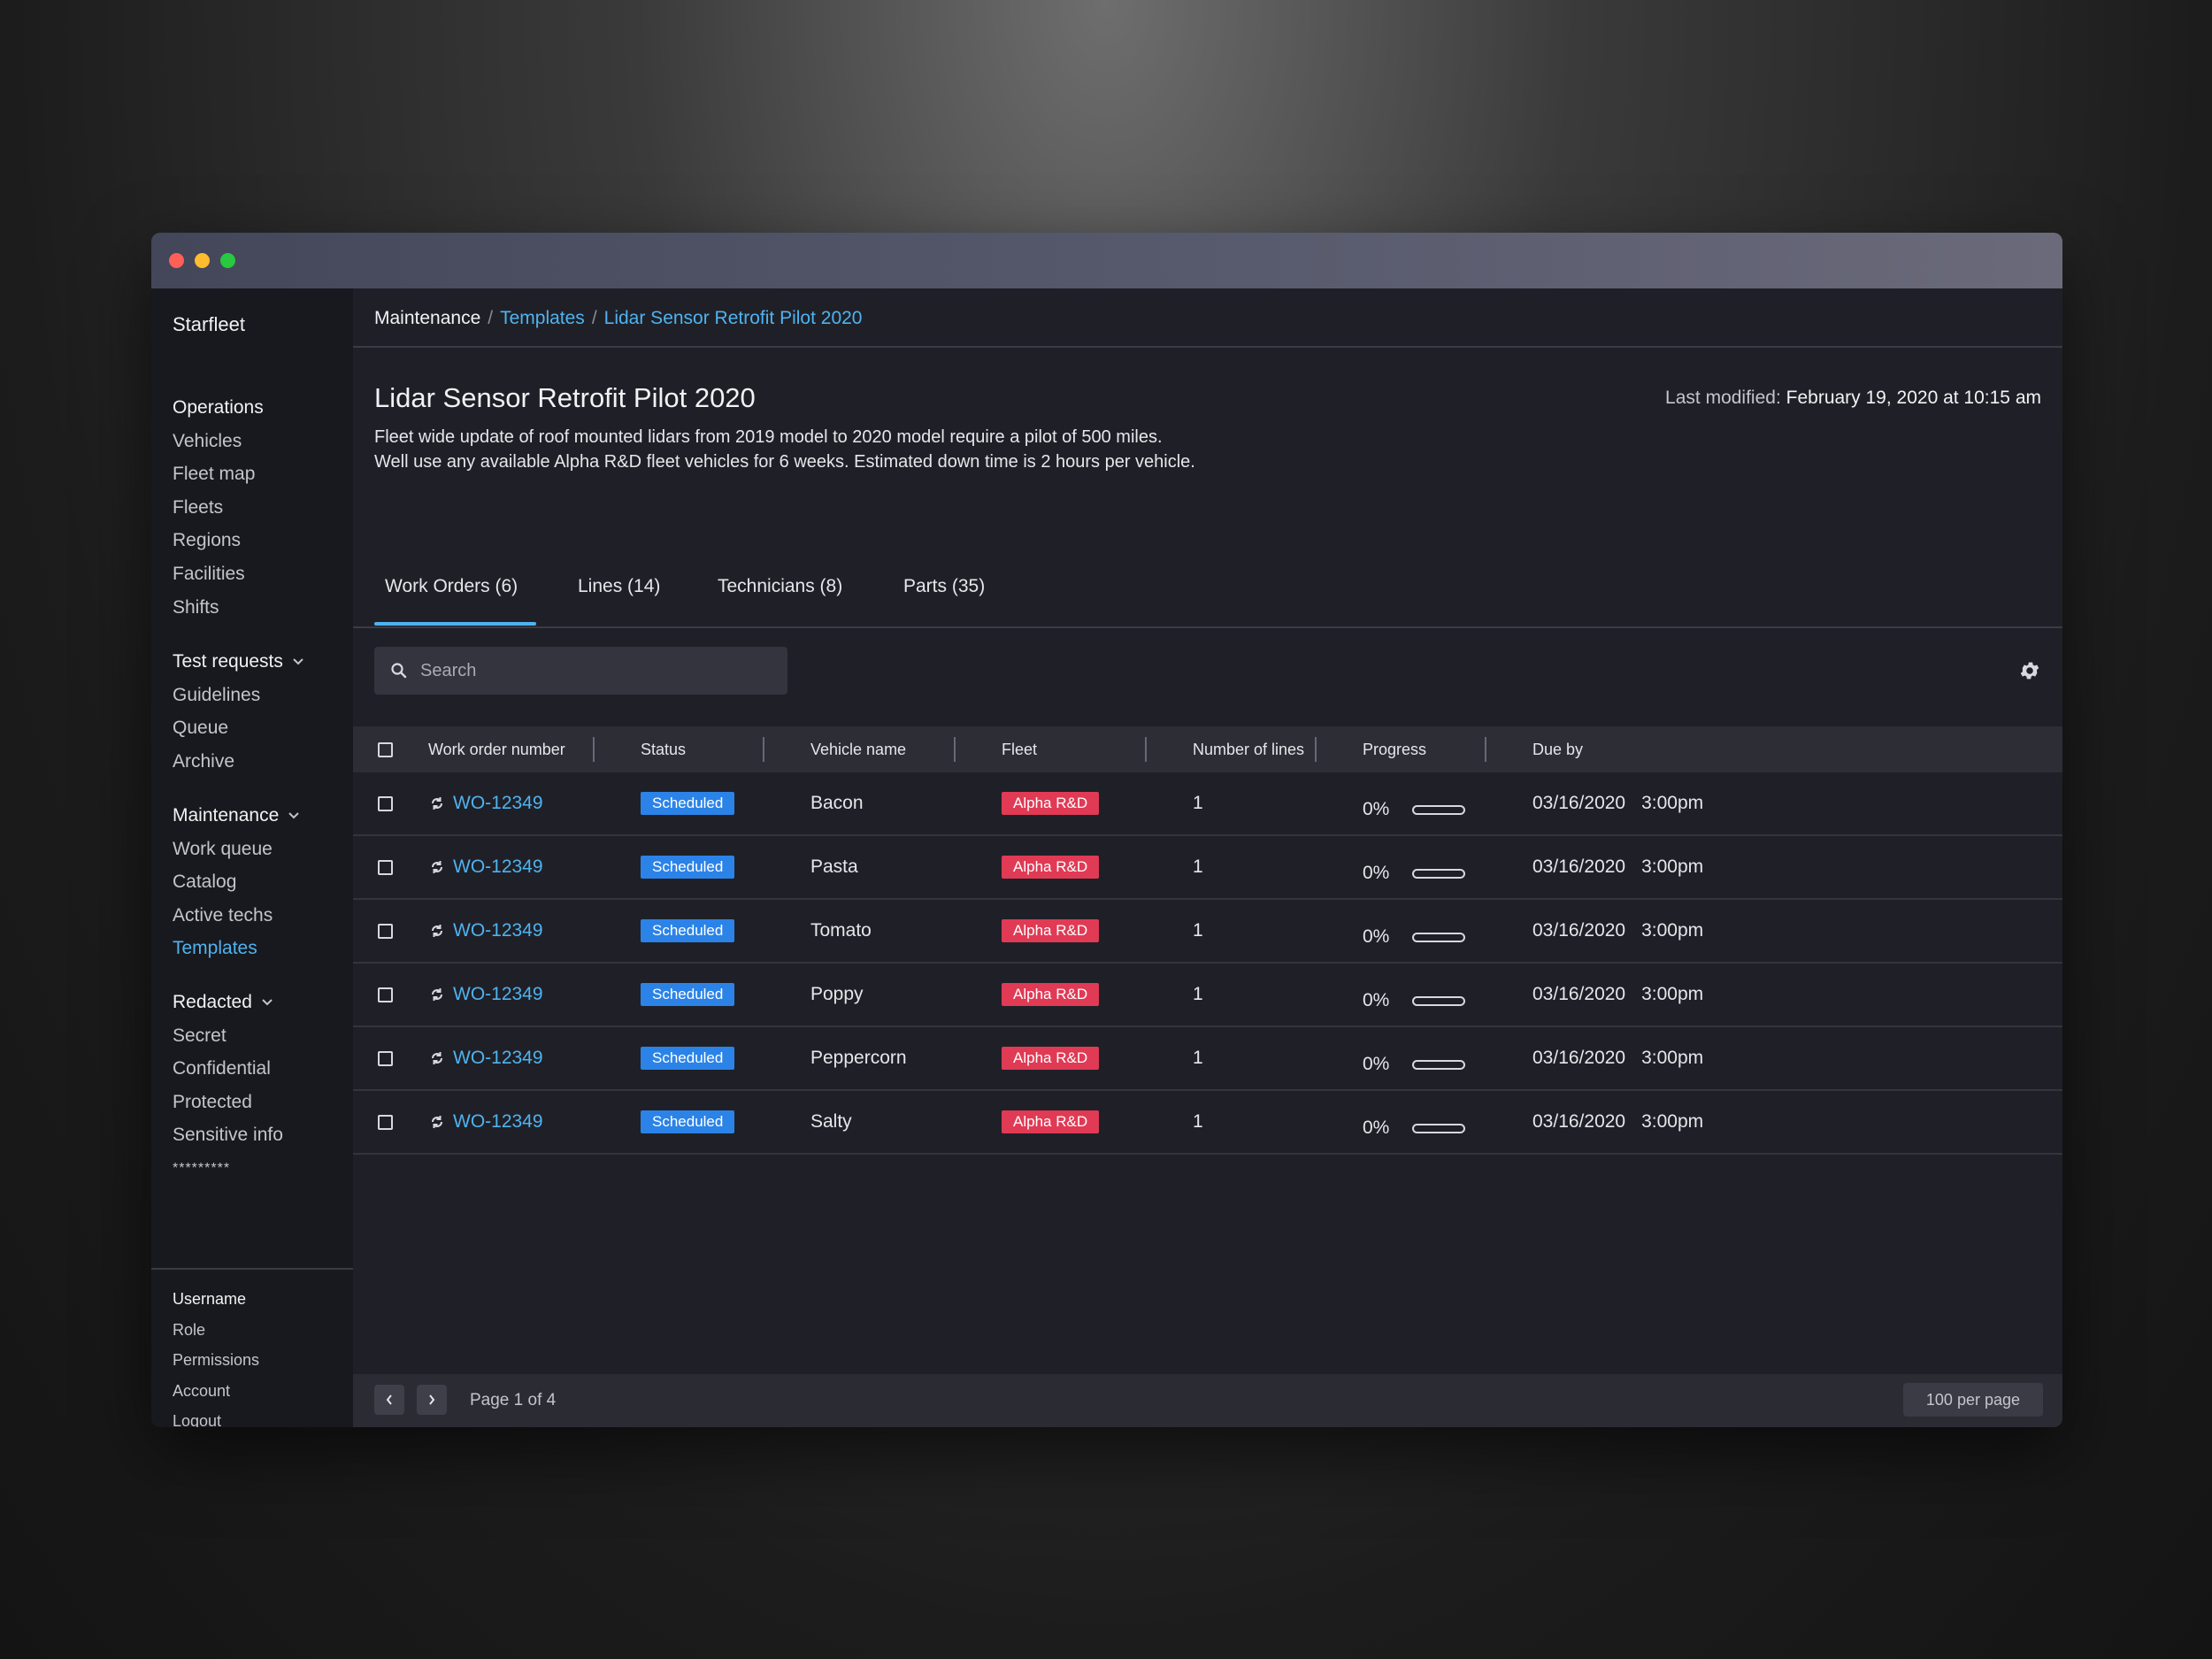  I want to click on work-order-cell: WO-12349, so click(486, 1058).